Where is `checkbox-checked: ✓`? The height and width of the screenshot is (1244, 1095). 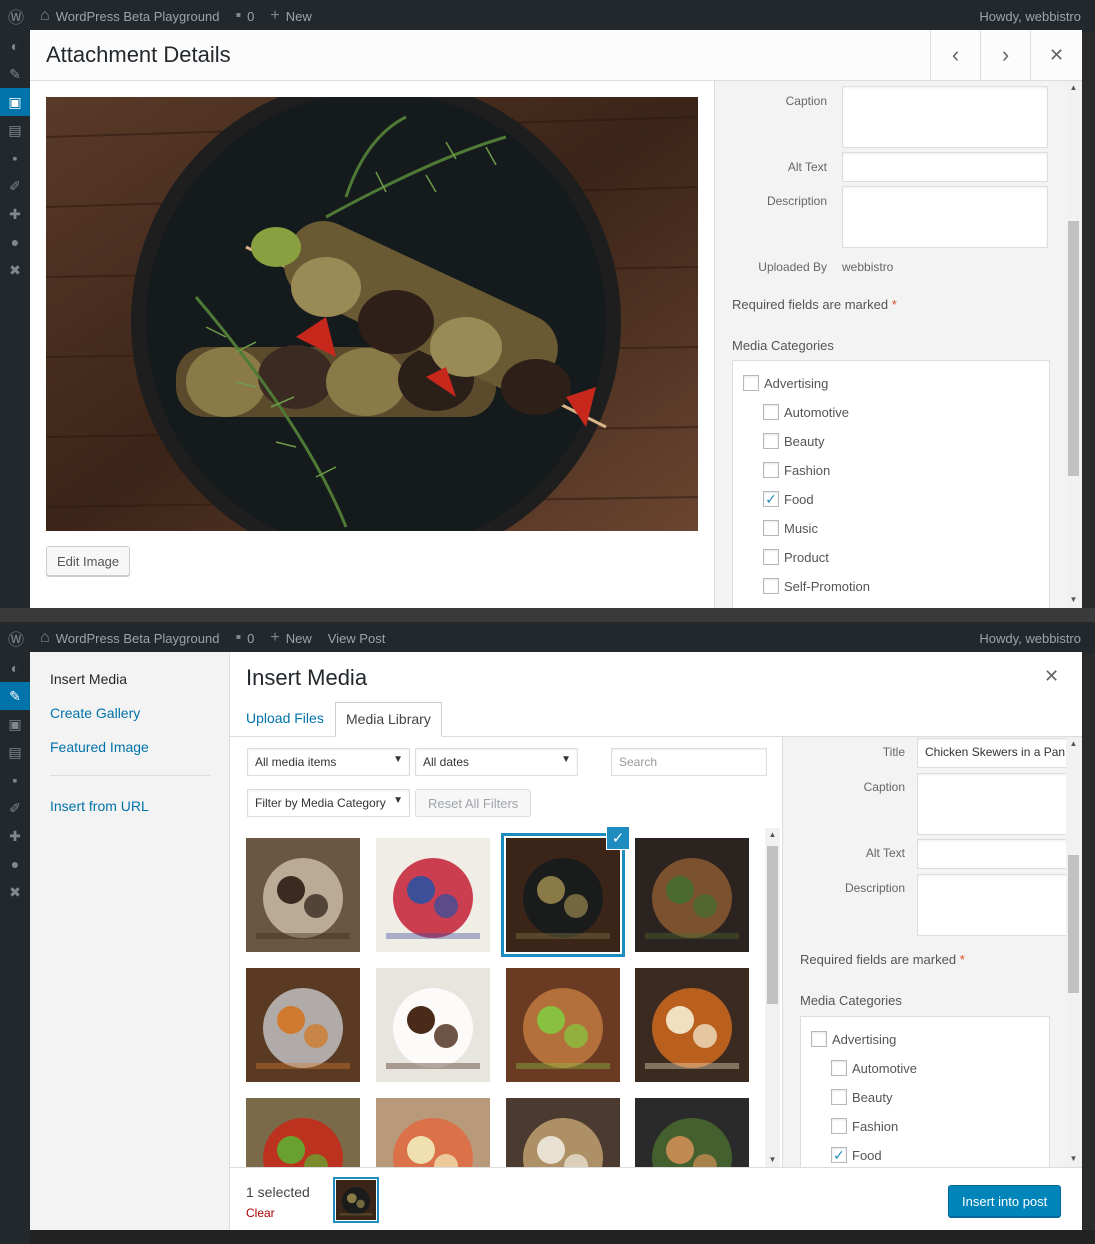 checkbox-checked: ✓ is located at coordinates (771, 499).